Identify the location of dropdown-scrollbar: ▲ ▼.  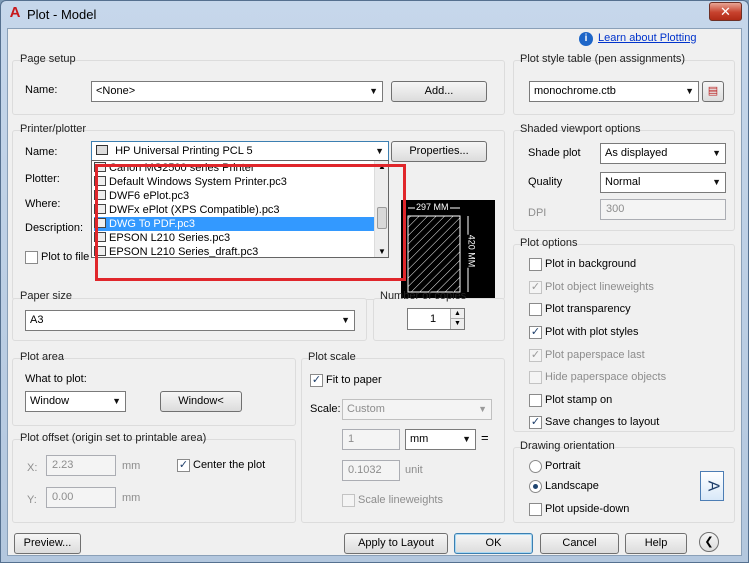
(381, 209).